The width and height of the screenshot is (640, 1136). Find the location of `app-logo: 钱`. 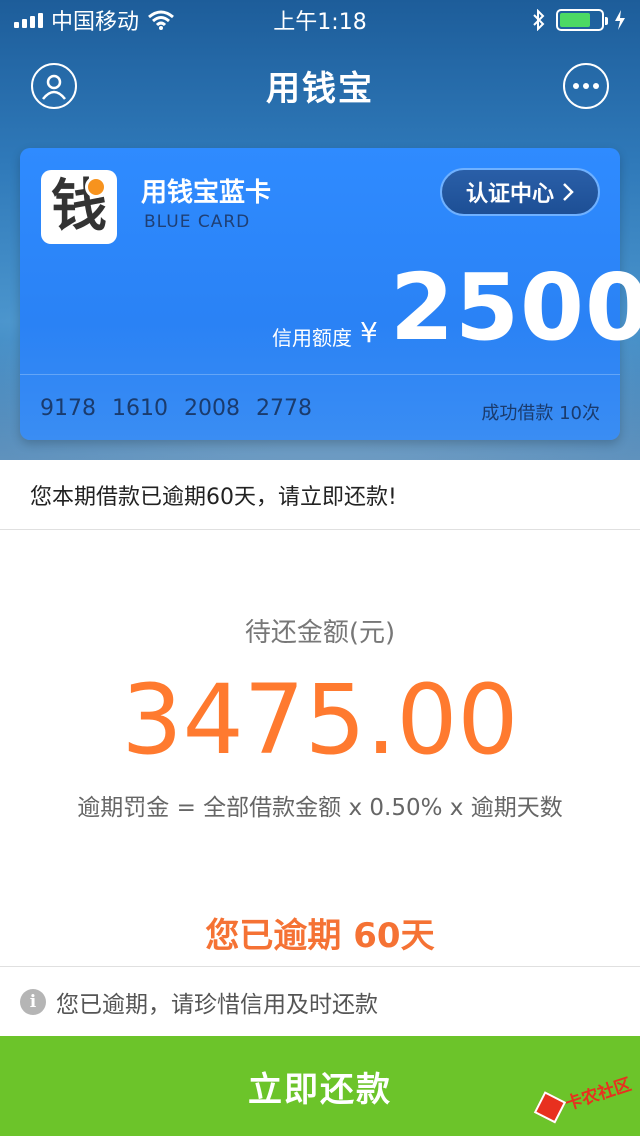

app-logo: 钱 is located at coordinates (79, 207).